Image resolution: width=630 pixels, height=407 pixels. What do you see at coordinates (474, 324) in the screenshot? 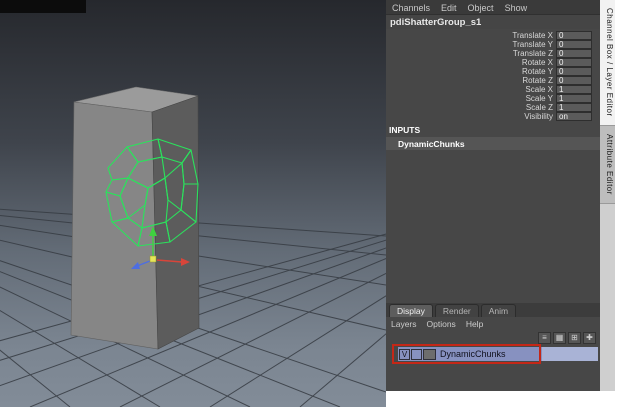
I see `menu-help: Help` at bounding box center [474, 324].